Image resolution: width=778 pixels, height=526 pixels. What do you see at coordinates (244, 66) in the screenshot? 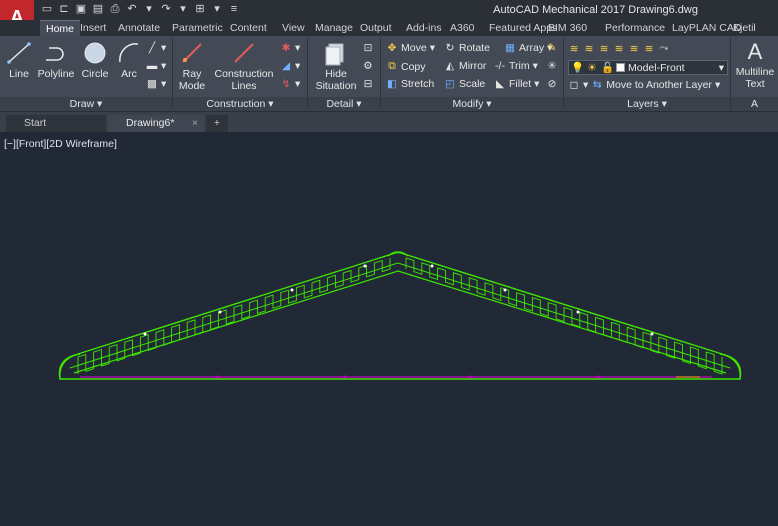
I see `construction-lines-tool: Construction Lines` at bounding box center [244, 66].